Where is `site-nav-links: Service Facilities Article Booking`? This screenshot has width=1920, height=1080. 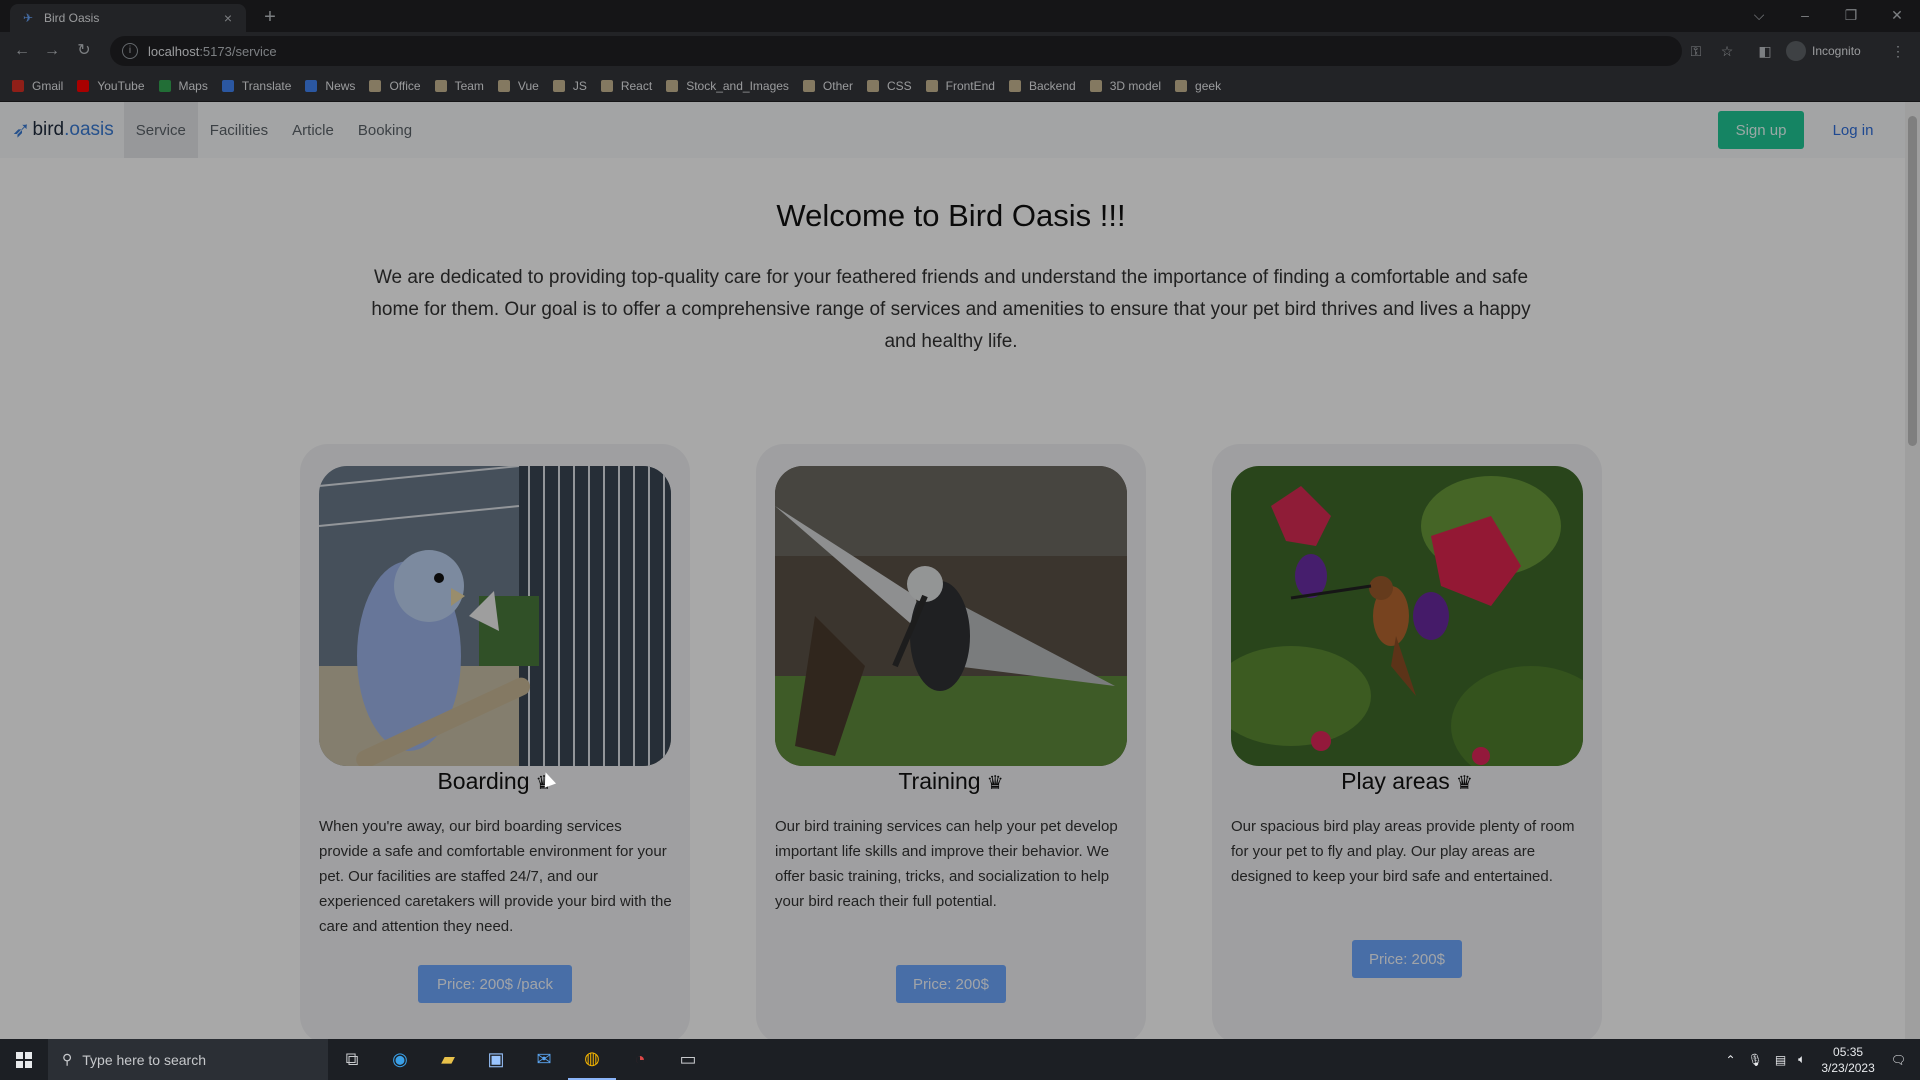
site-nav-links: Service Facilities Article Booking is located at coordinates (273, 130).